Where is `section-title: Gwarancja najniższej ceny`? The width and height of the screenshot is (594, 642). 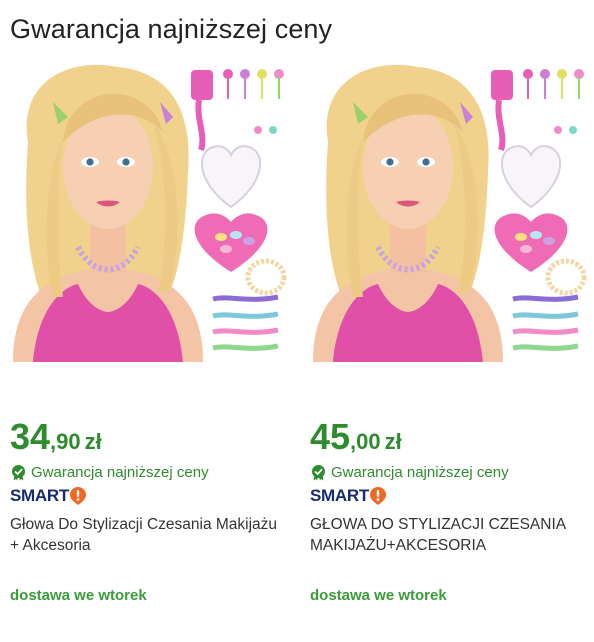 section-title: Gwarancja najniższej ceny is located at coordinates (171, 29).